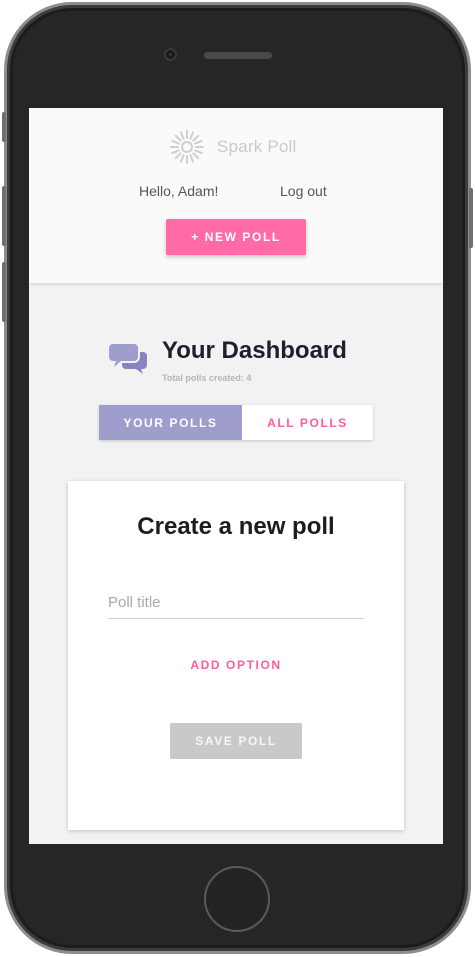  What do you see at coordinates (238, 55) in the screenshot?
I see `earpiece-speaker` at bounding box center [238, 55].